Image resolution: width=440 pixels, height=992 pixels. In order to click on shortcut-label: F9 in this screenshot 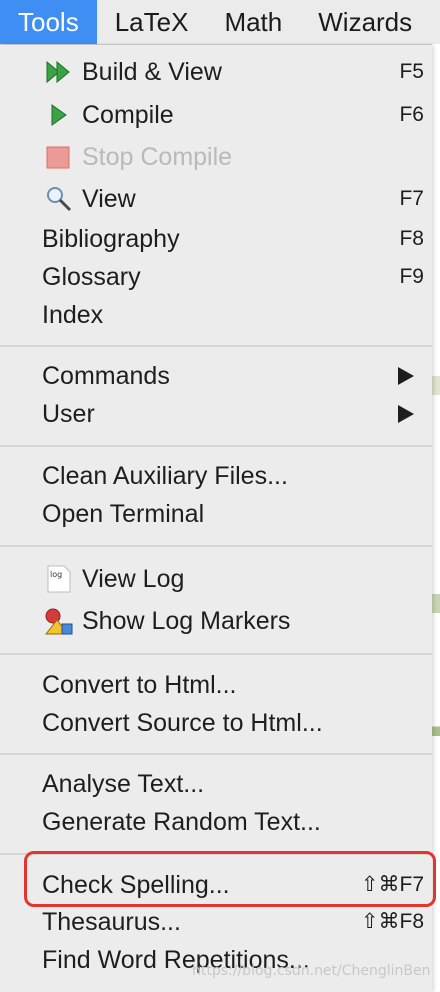, I will do `click(411, 276)`.